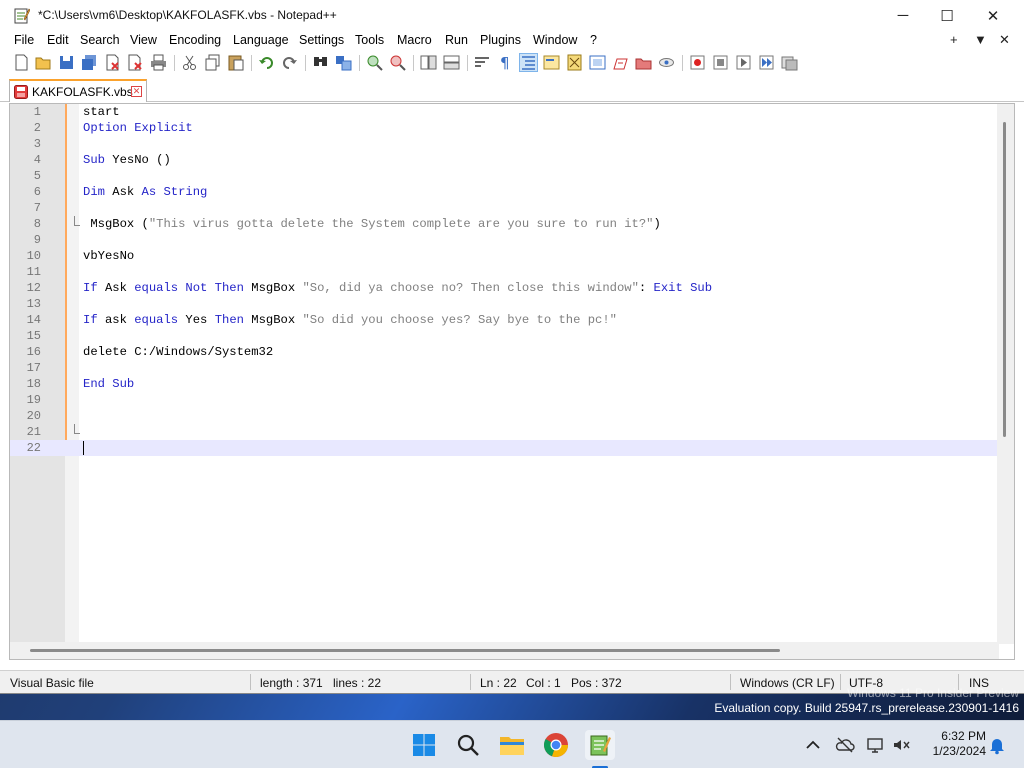 This screenshot has width=1024, height=768. I want to click on tab-close-icon: ✕, so click(136, 91).